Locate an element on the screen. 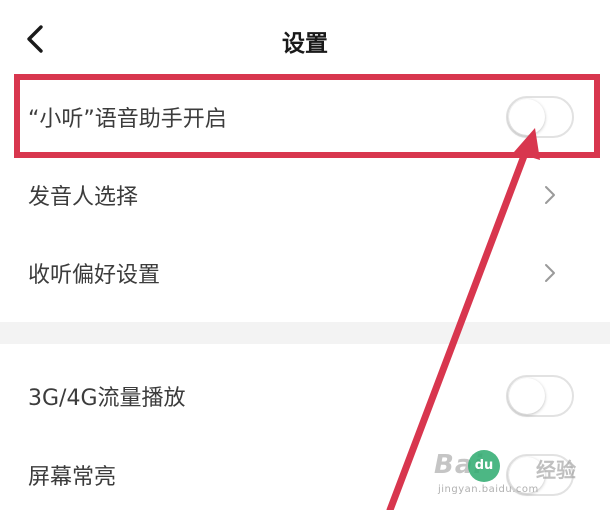 This screenshot has height=510, width=610. voice-assistant-toggle is located at coordinates (540, 117).